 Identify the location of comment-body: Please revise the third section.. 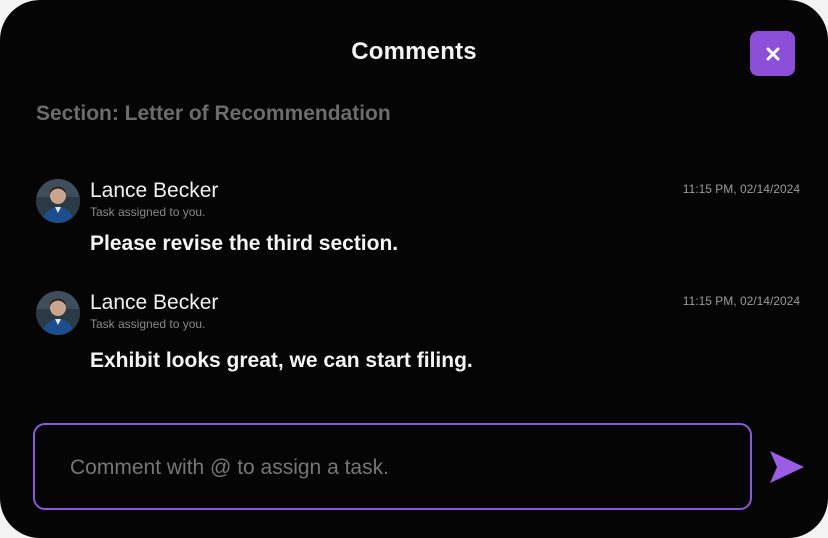
(244, 243).